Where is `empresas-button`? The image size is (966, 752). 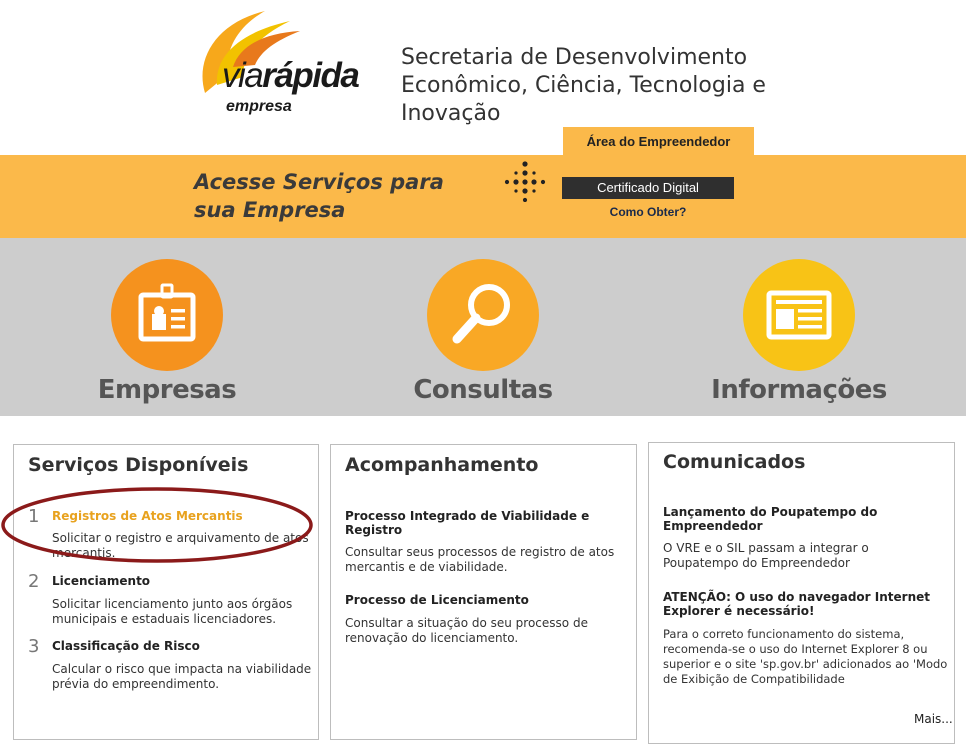 empresas-button is located at coordinates (167, 315).